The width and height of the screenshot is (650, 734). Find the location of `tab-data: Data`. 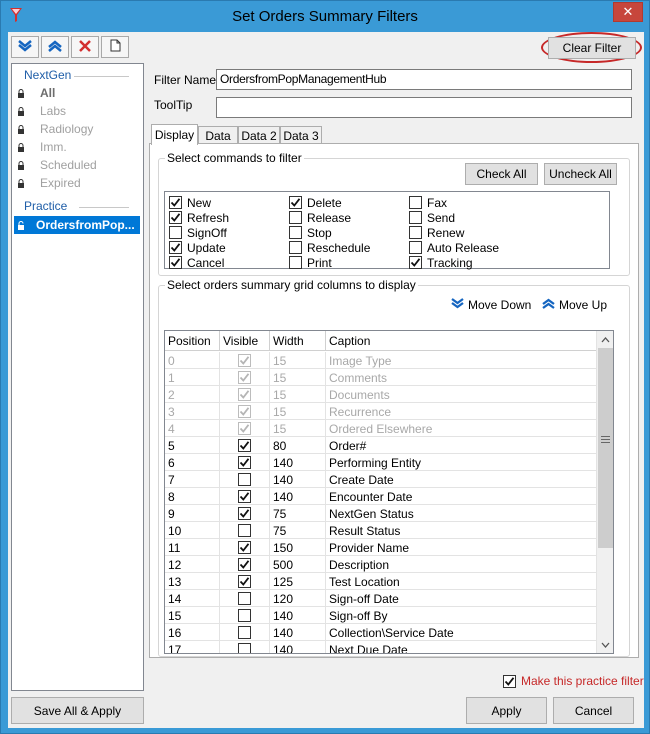

tab-data: Data is located at coordinates (218, 135).